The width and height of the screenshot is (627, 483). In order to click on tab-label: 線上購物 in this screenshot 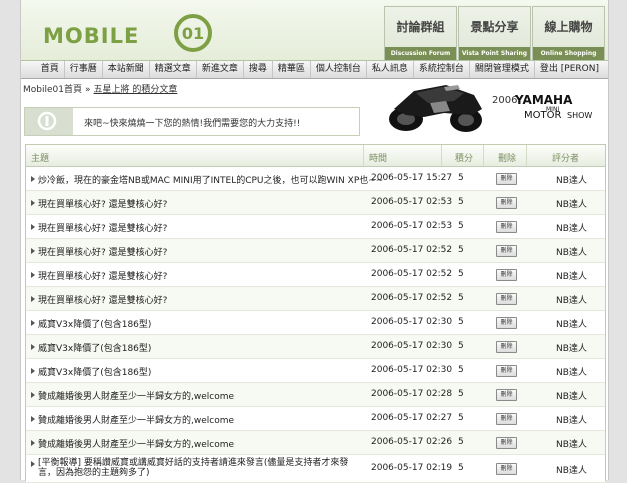, I will do `click(568, 27)`.